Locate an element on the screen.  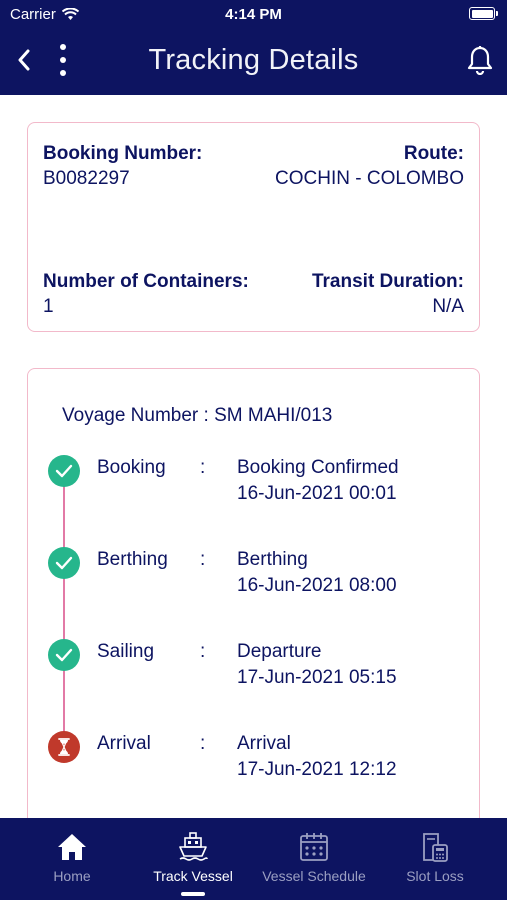
tab-home: Home is located at coordinates (72, 859).